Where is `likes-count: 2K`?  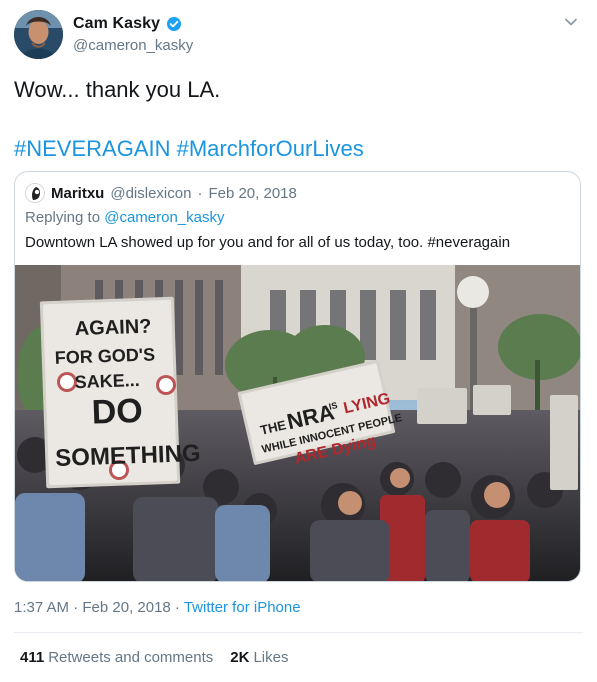 likes-count: 2K is located at coordinates (240, 657).